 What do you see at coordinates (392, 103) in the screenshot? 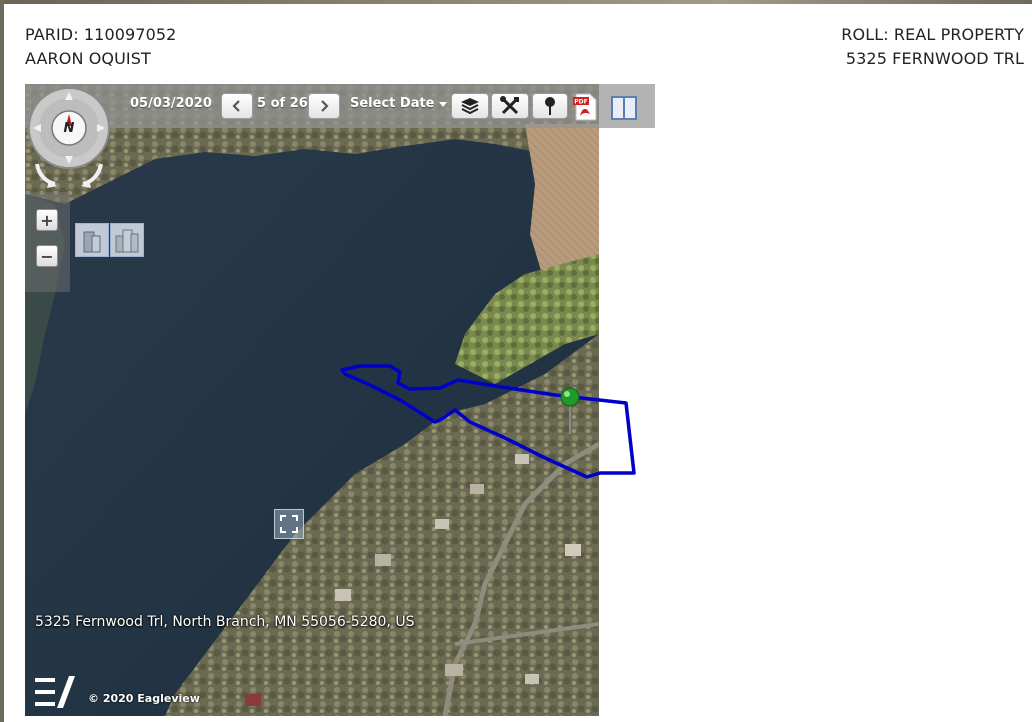
I see `select-date-label: Select Date` at bounding box center [392, 103].